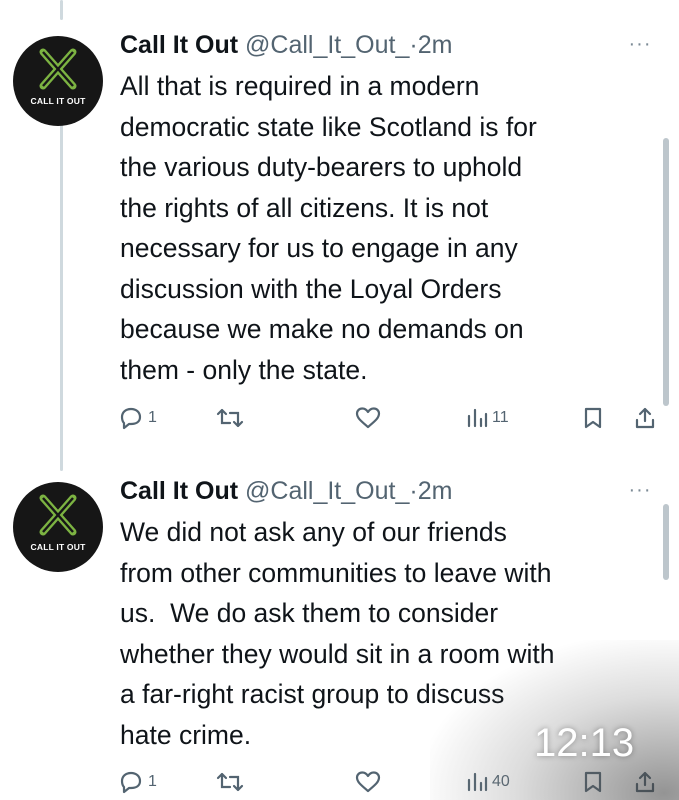 This screenshot has height=800, width=679. What do you see at coordinates (500, 417) in the screenshot?
I see `view-count: 11` at bounding box center [500, 417].